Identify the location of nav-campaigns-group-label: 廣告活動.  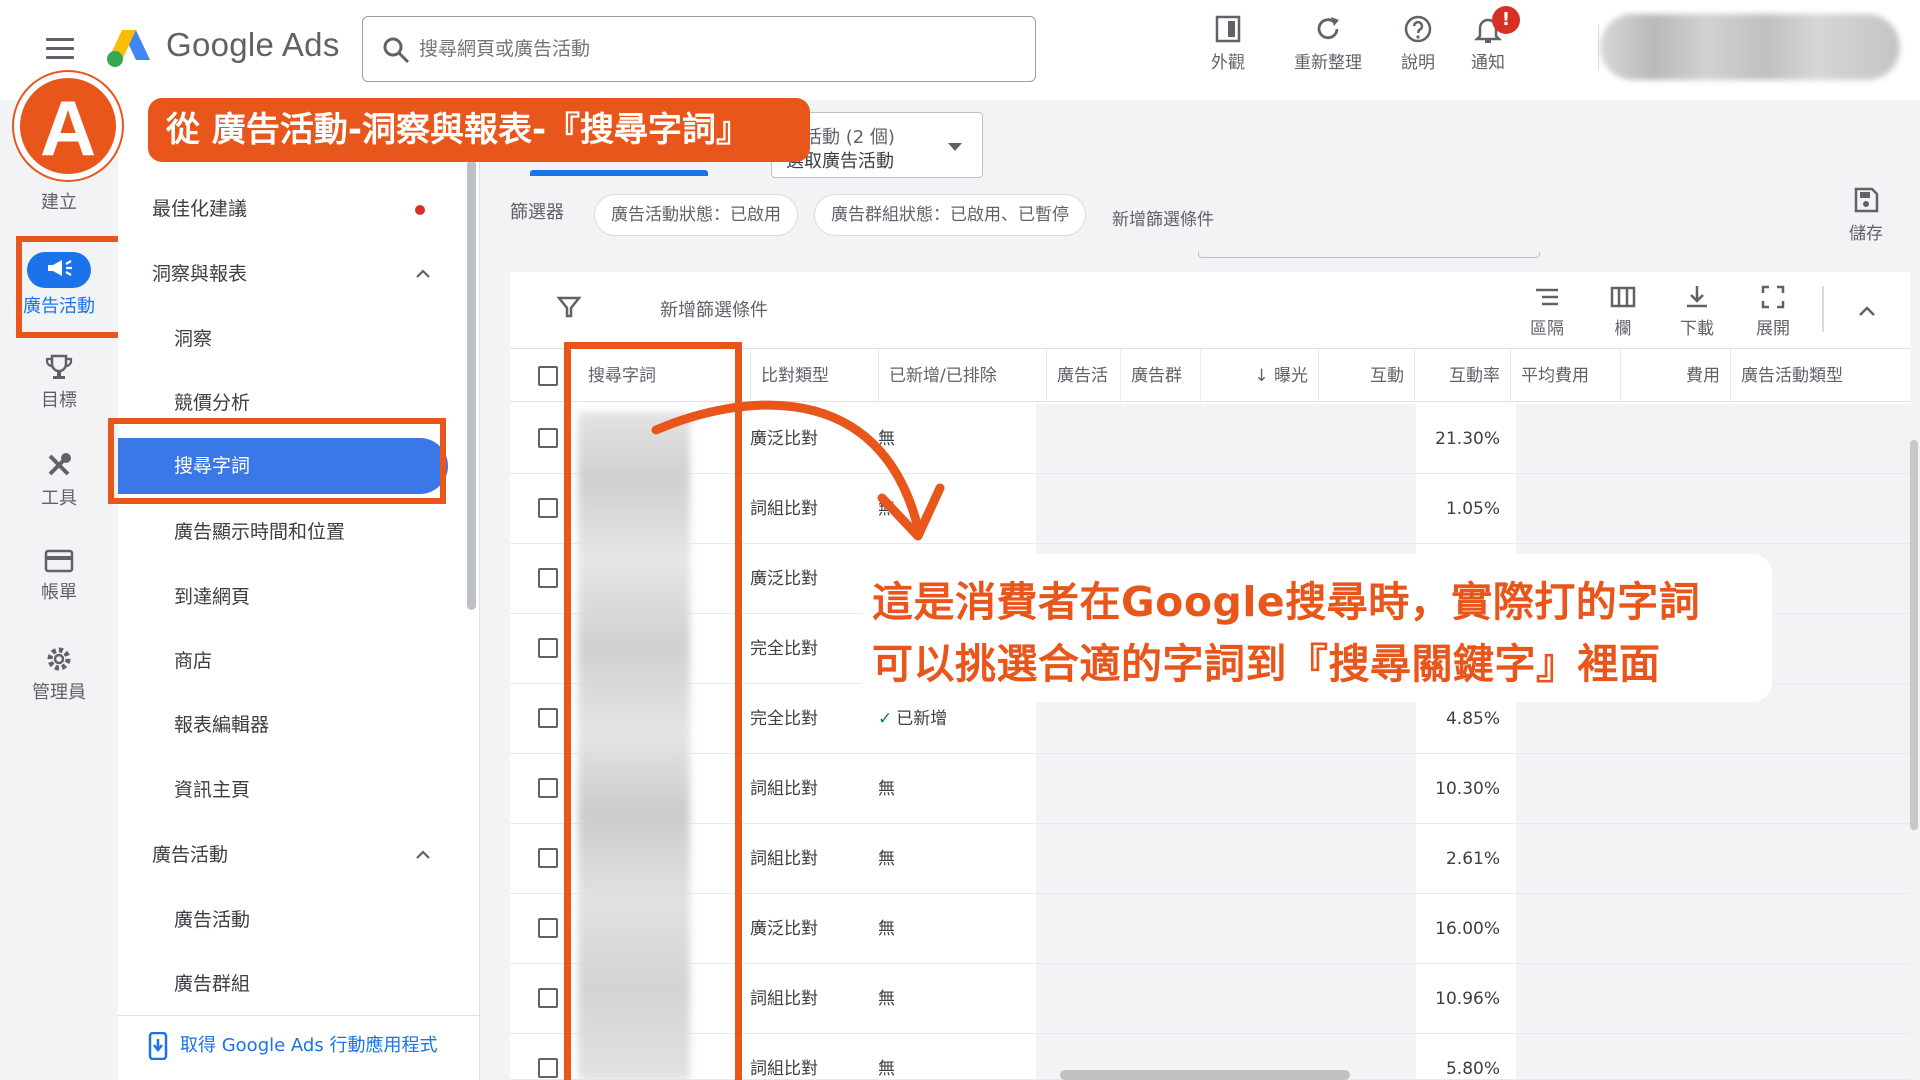
(190, 855).